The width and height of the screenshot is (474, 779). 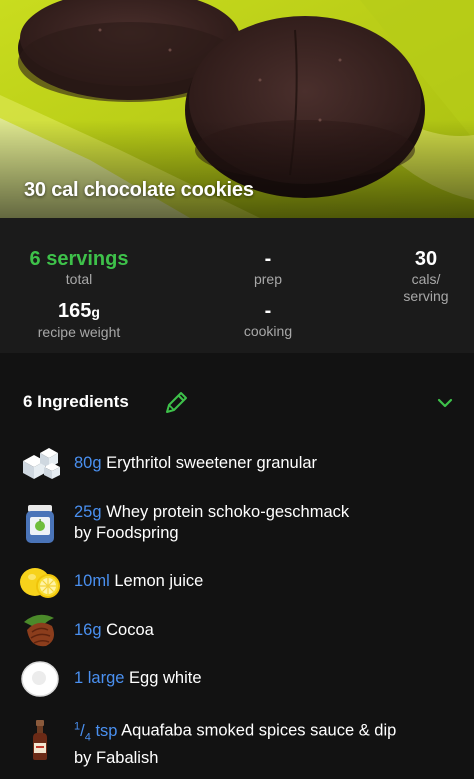 I want to click on prep-stat: - prep, so click(x=268, y=267).